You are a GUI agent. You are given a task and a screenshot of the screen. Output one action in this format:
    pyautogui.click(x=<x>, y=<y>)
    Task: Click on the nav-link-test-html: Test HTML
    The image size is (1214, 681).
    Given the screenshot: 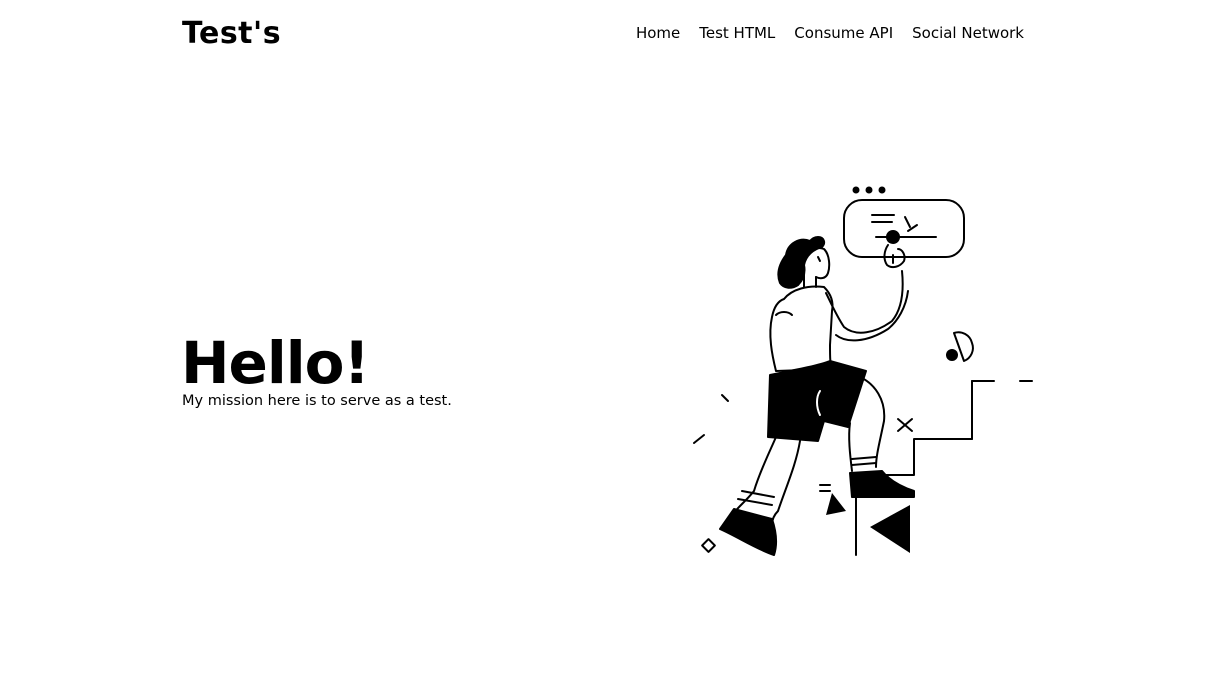 What is the action you would take?
    pyautogui.click(x=737, y=33)
    